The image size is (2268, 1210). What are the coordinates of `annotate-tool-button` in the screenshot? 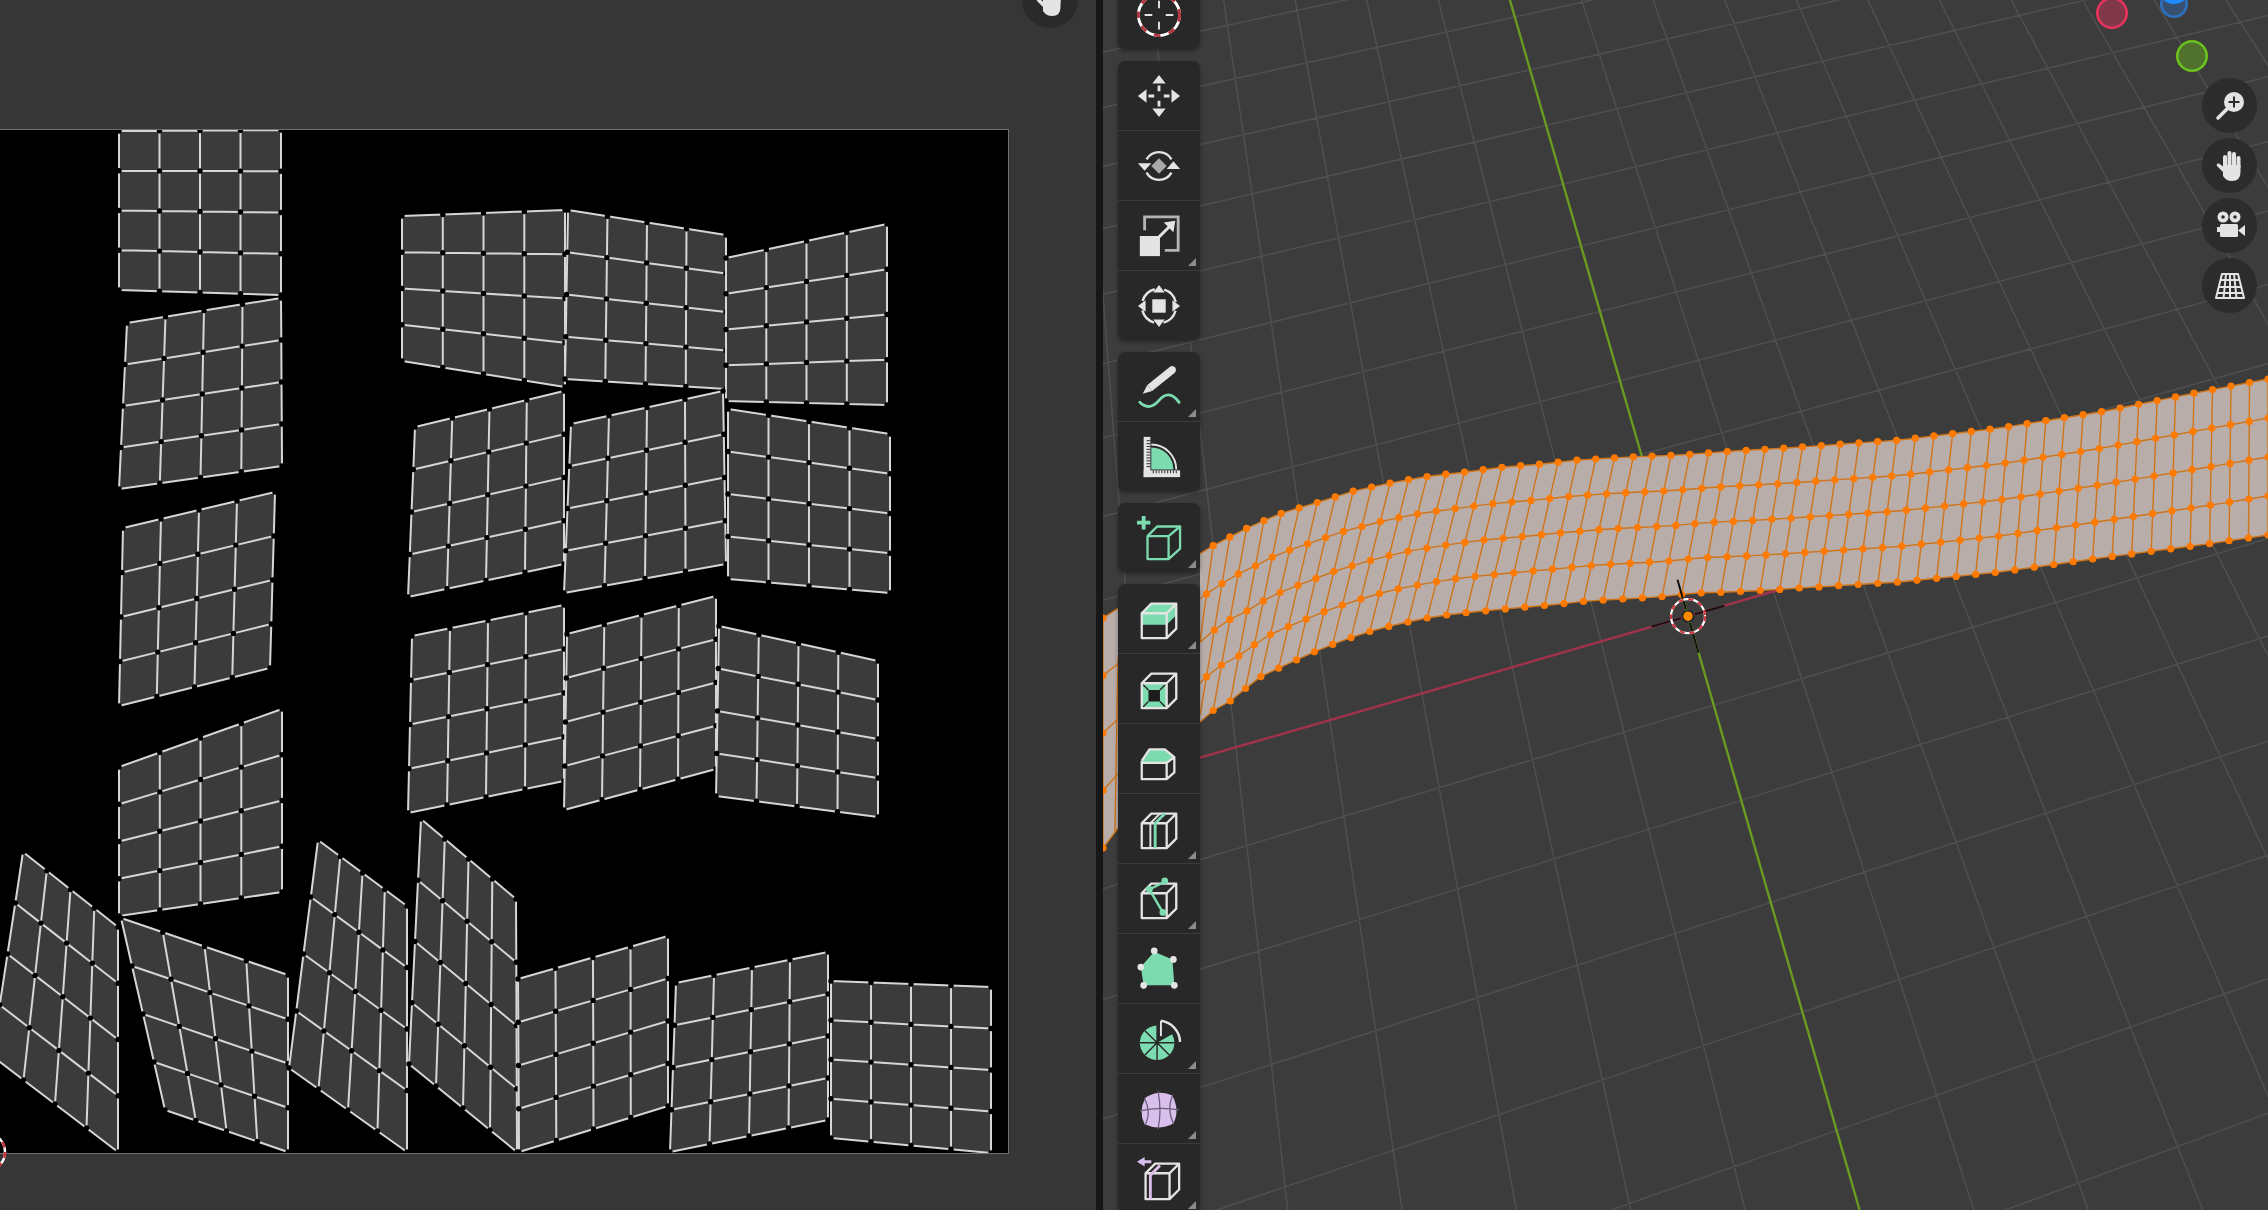 It's located at (1159, 386).